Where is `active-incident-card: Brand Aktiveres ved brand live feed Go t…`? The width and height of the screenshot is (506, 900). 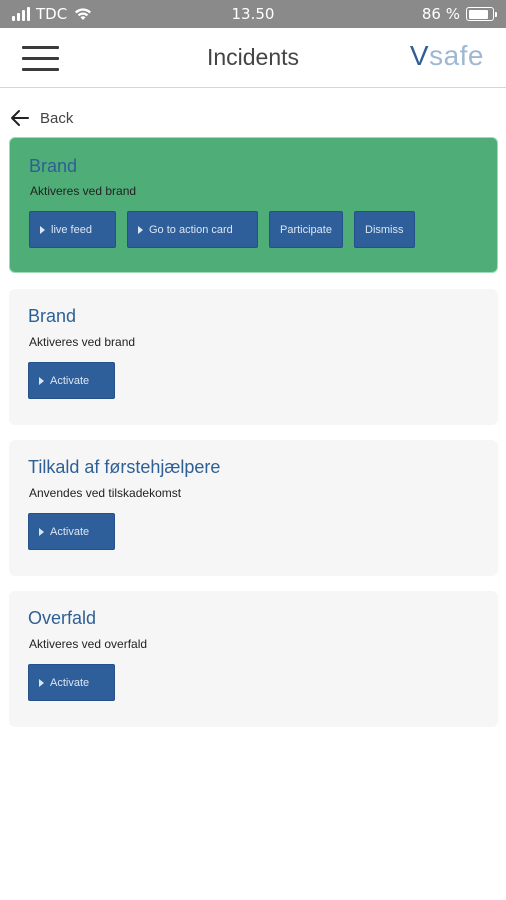 active-incident-card: Brand Aktiveres ved brand live feed Go t… is located at coordinates (253, 205).